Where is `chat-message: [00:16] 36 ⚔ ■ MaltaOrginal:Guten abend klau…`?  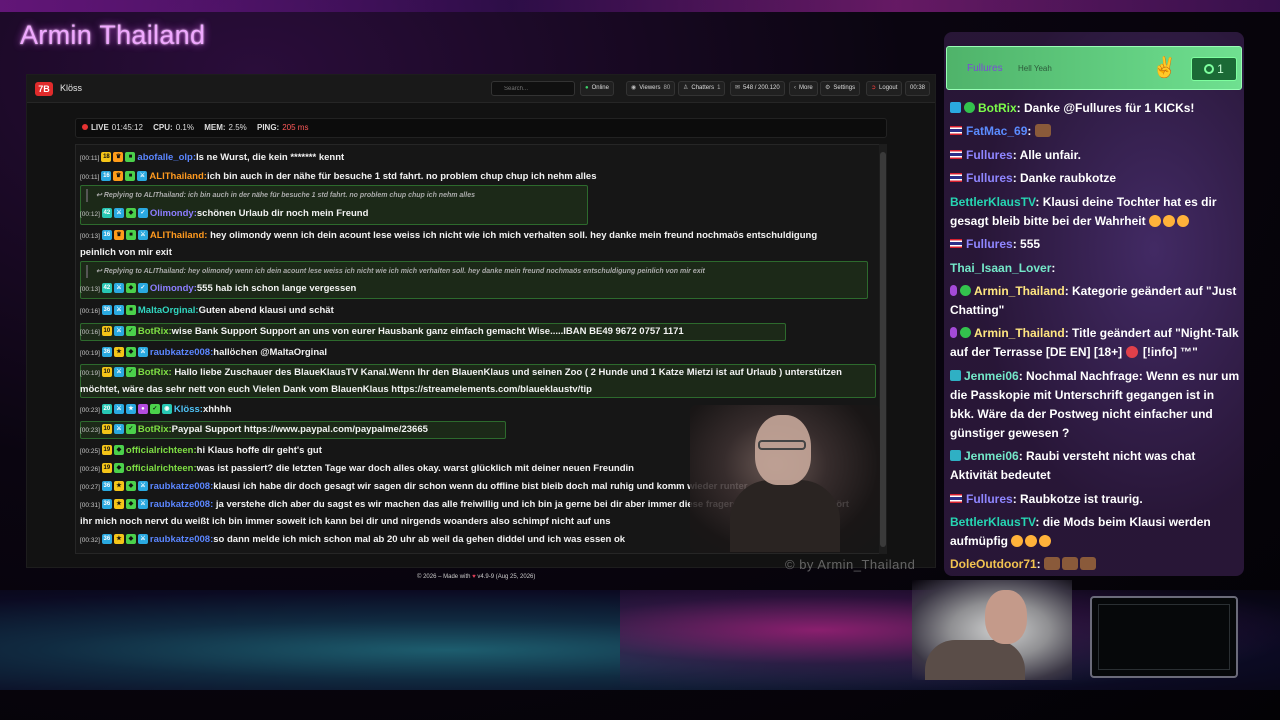
chat-message: [00:16] 36 ⚔ ■ MaltaOrginal:Guten abend klau… is located at coordinates (207, 311).